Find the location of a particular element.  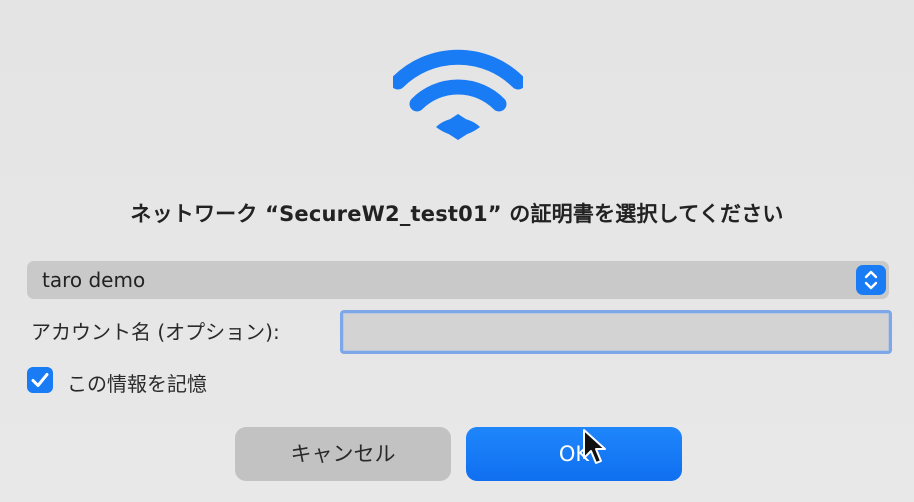

certificate-select: taro demo is located at coordinates (458, 280).